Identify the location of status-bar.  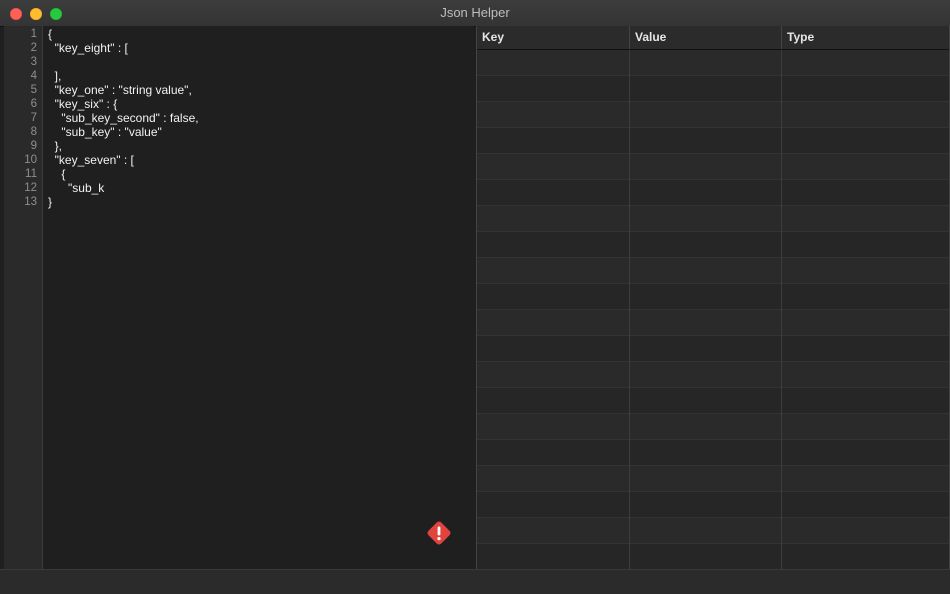
(475, 581).